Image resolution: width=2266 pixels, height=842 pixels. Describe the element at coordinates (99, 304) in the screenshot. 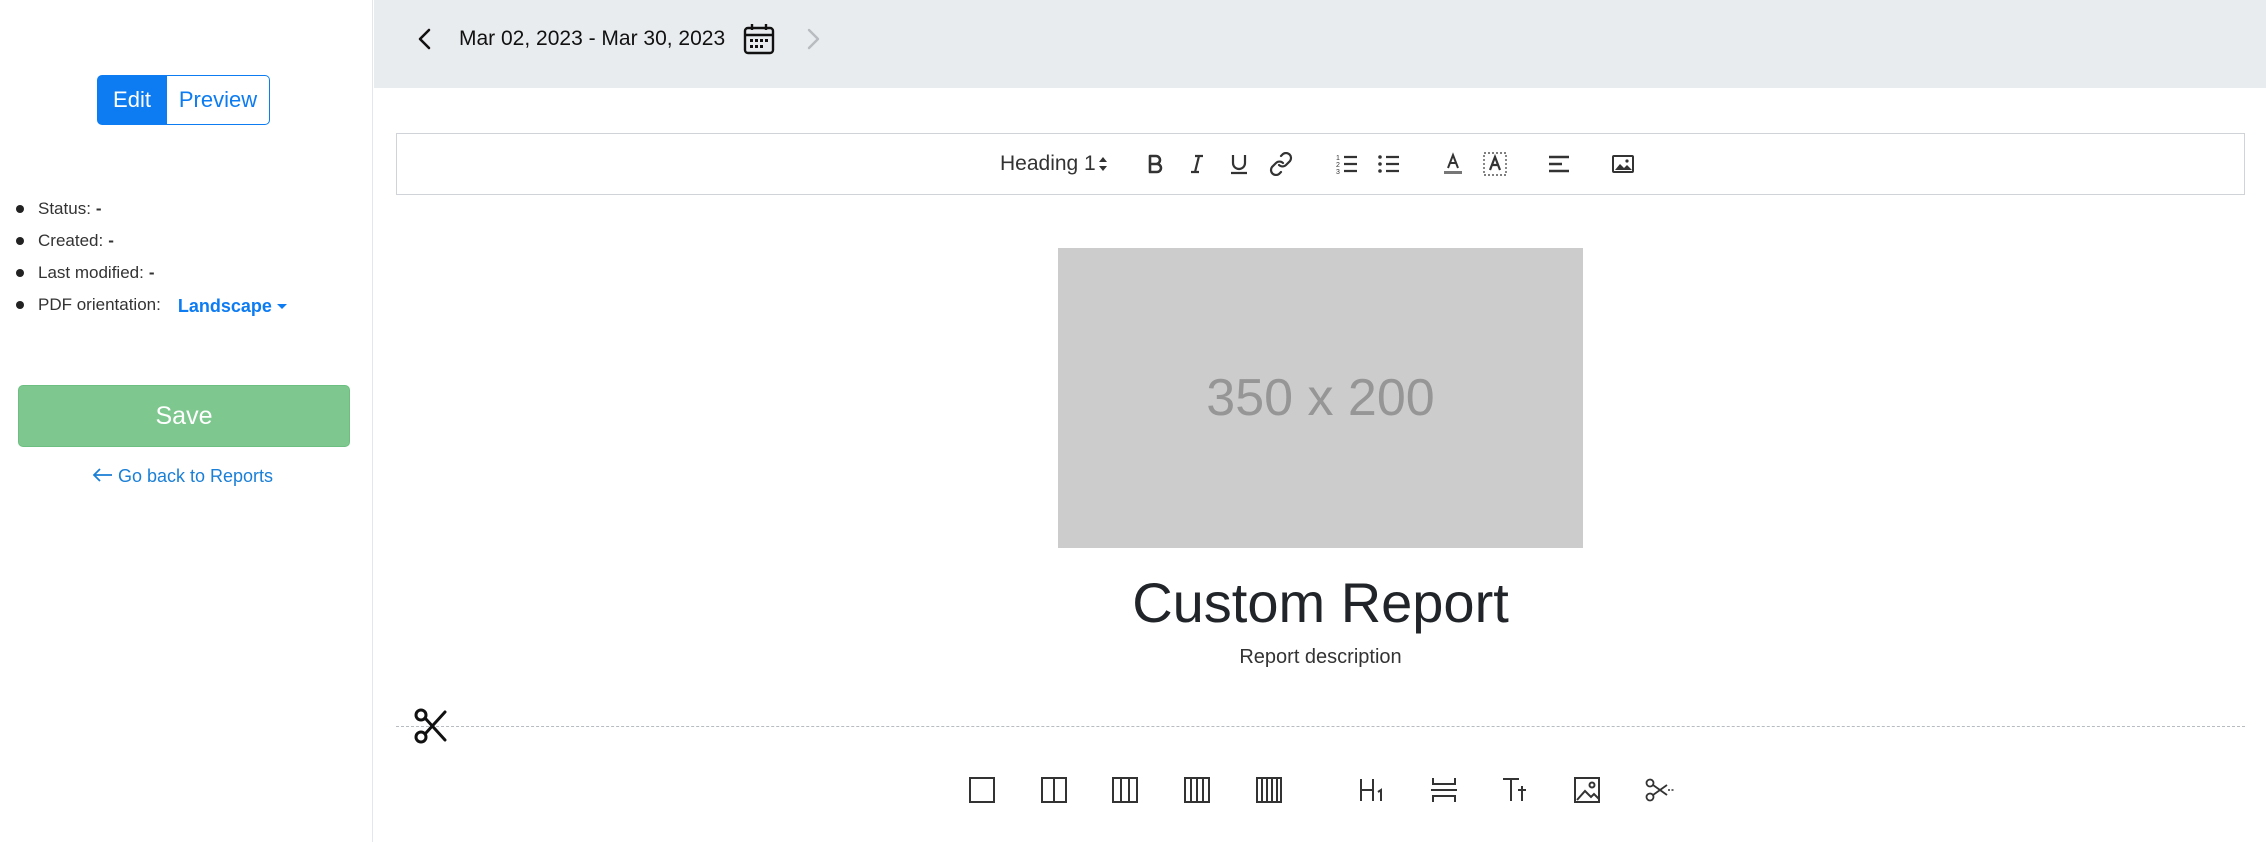

I see `pdf-orientation-label: PDF orientation:` at that location.